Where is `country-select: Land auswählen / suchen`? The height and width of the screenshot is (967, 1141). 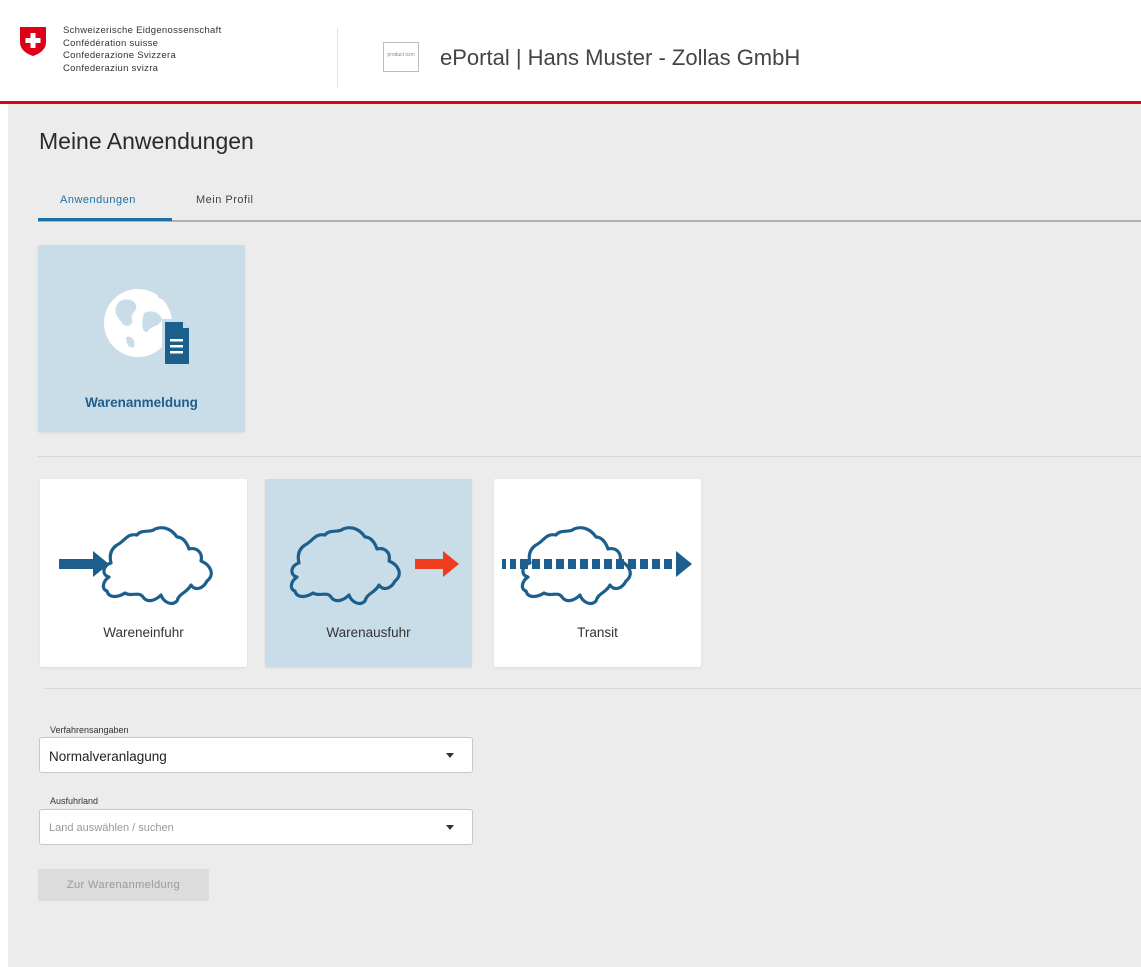 country-select: Land auswählen / suchen is located at coordinates (256, 827).